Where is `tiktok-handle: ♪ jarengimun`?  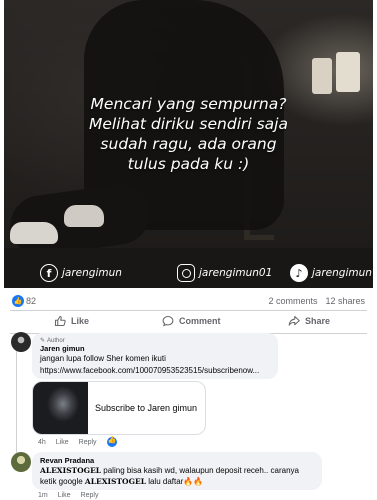 tiktok-handle: ♪ jarengimun is located at coordinates (331, 273).